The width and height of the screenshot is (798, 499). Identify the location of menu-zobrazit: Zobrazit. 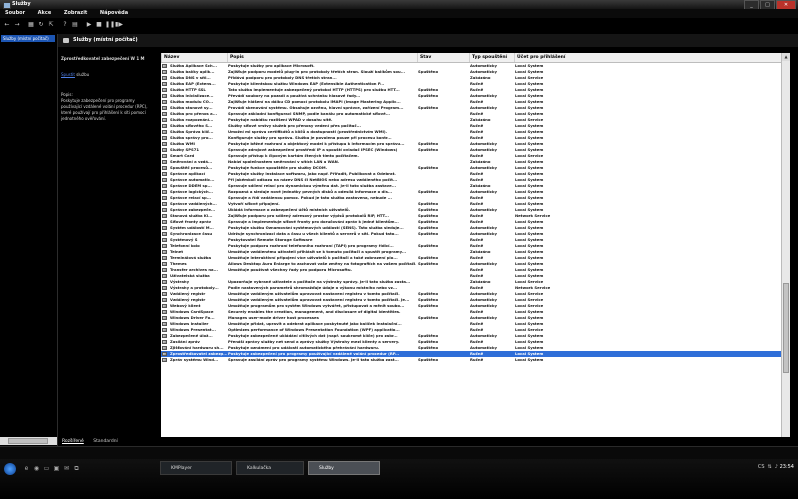
(76, 13).